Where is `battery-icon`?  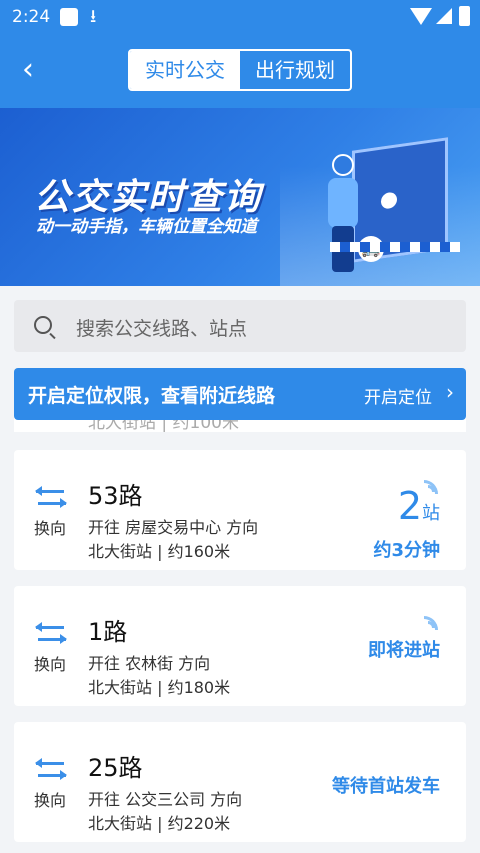 battery-icon is located at coordinates (464, 16).